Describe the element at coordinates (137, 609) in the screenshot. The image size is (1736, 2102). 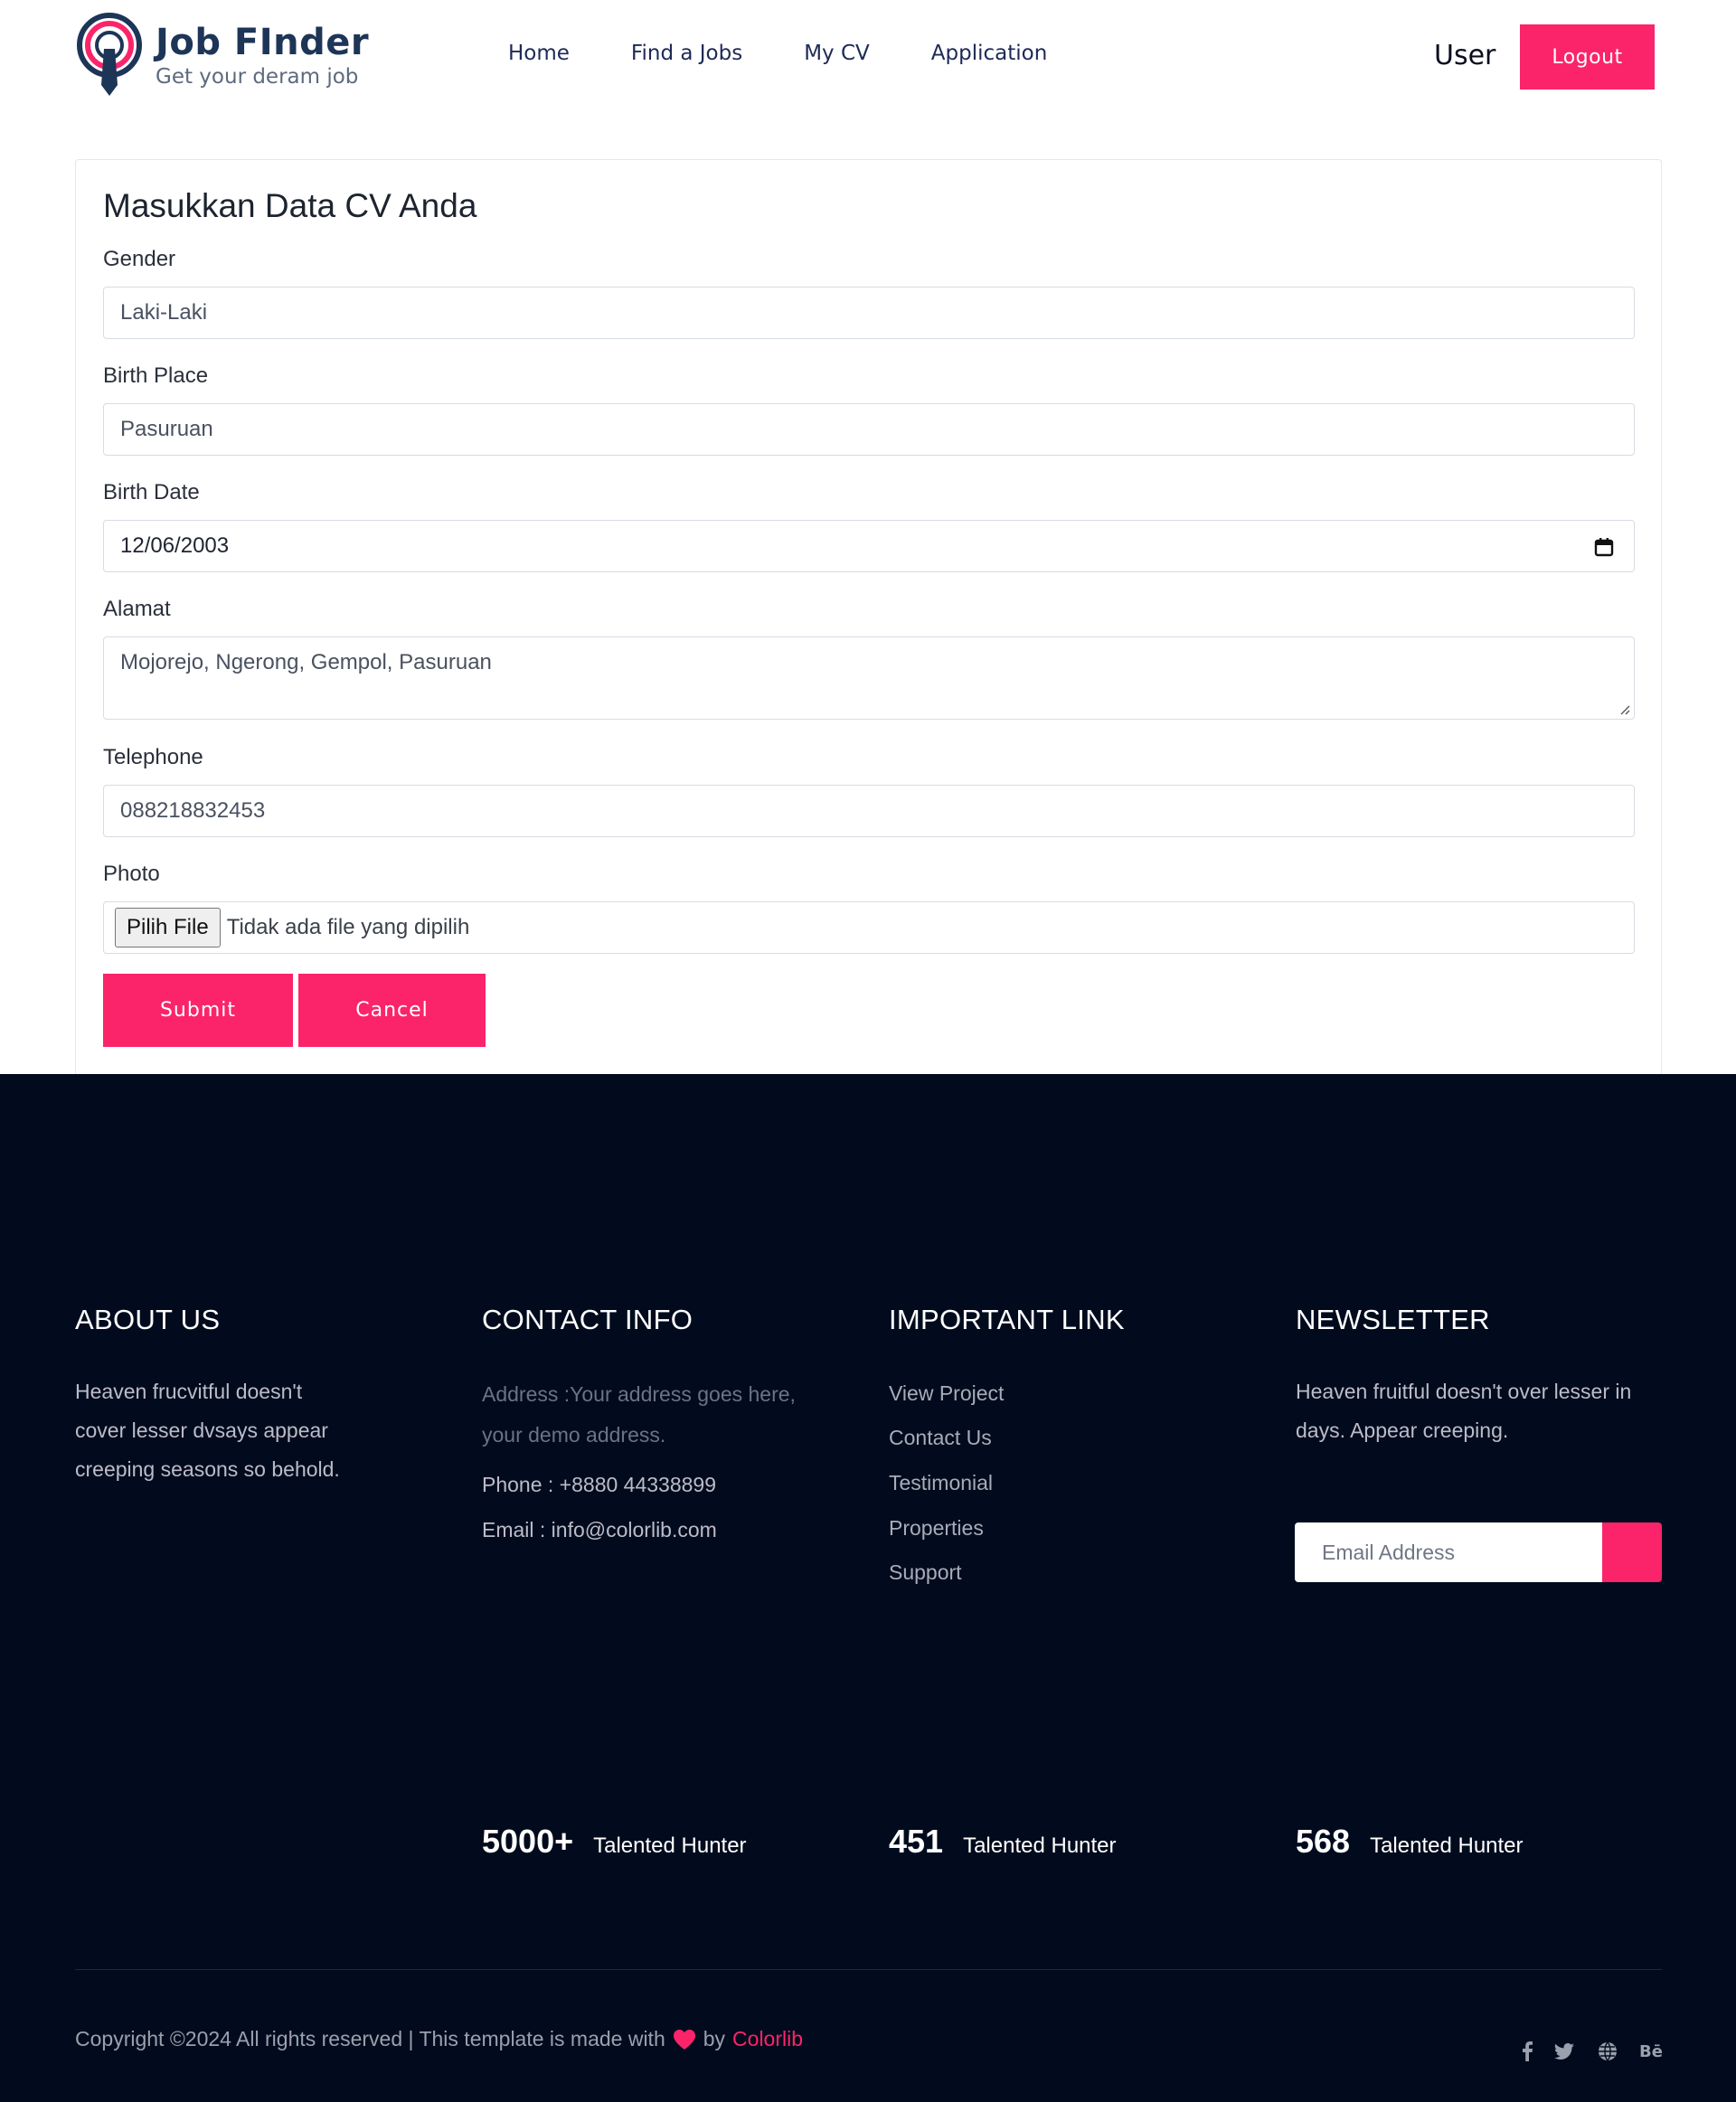
I see `alamat-label: Alamat` at that location.